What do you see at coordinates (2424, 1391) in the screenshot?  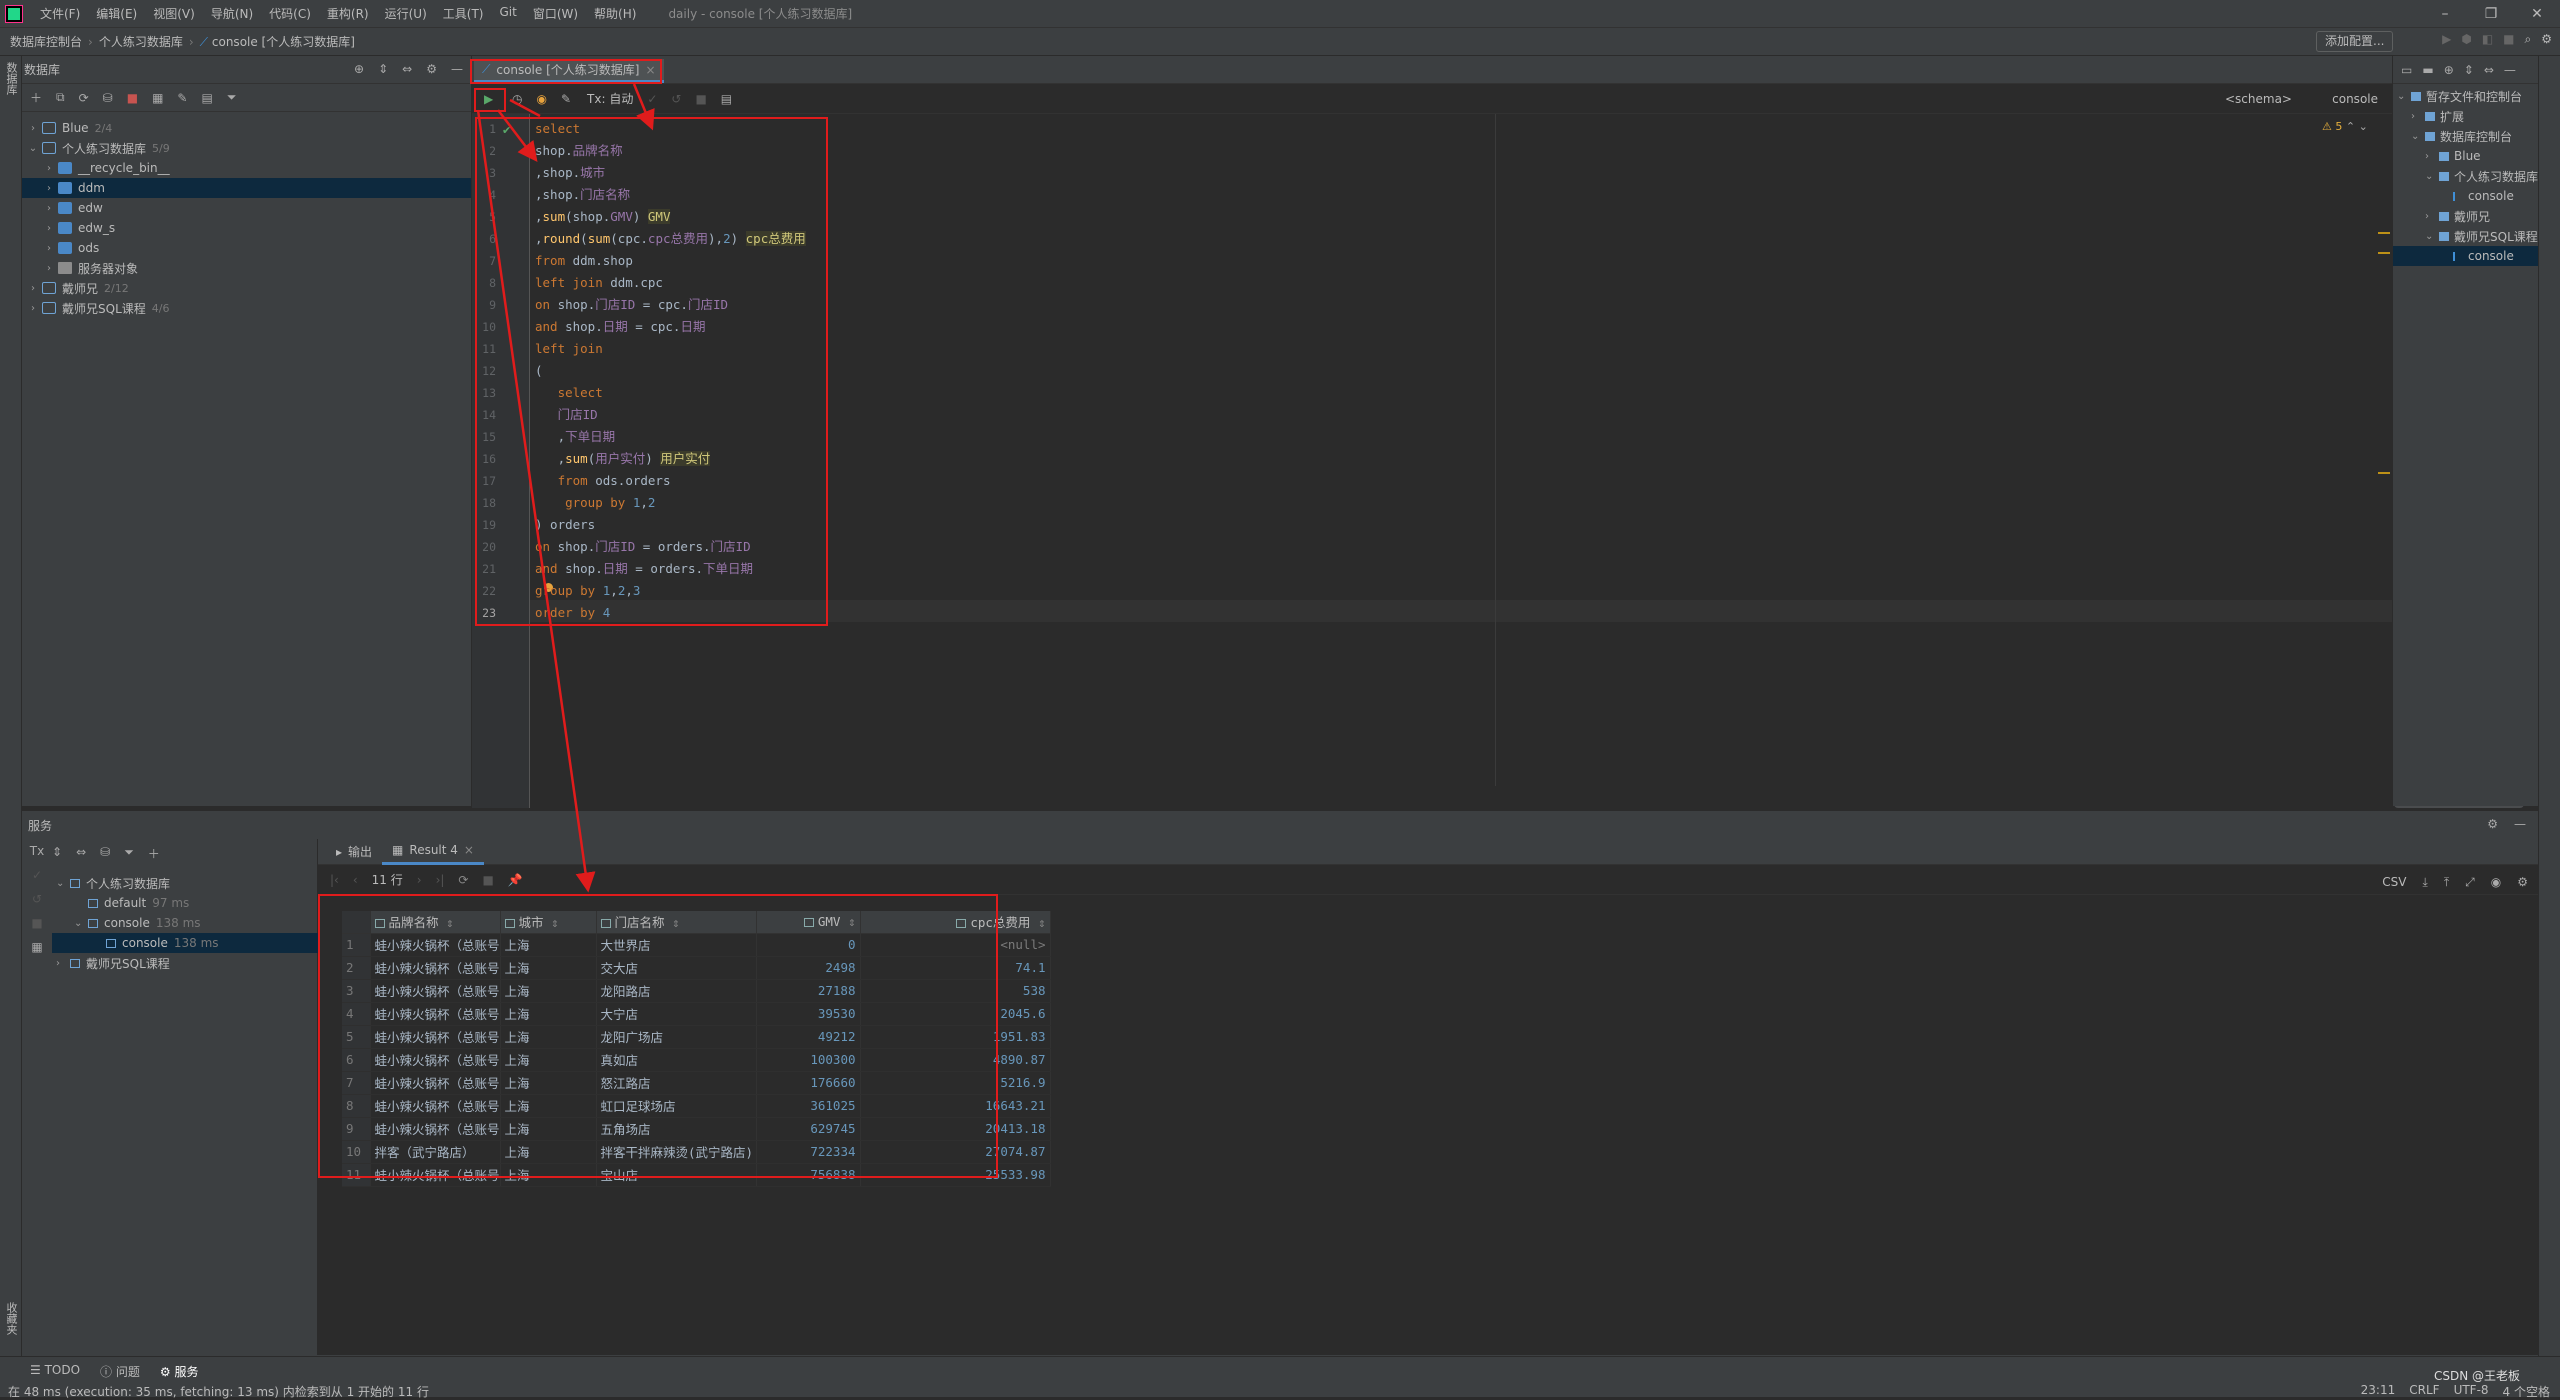 I see `line-separator: CRLF` at bounding box center [2424, 1391].